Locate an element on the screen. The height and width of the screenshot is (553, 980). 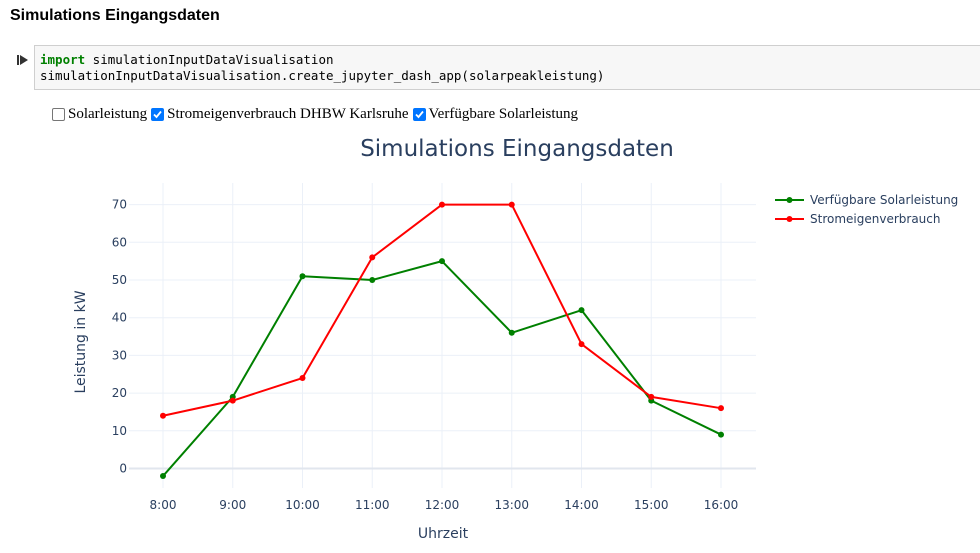
x-tick-label: 10:00 is located at coordinates (302, 505).